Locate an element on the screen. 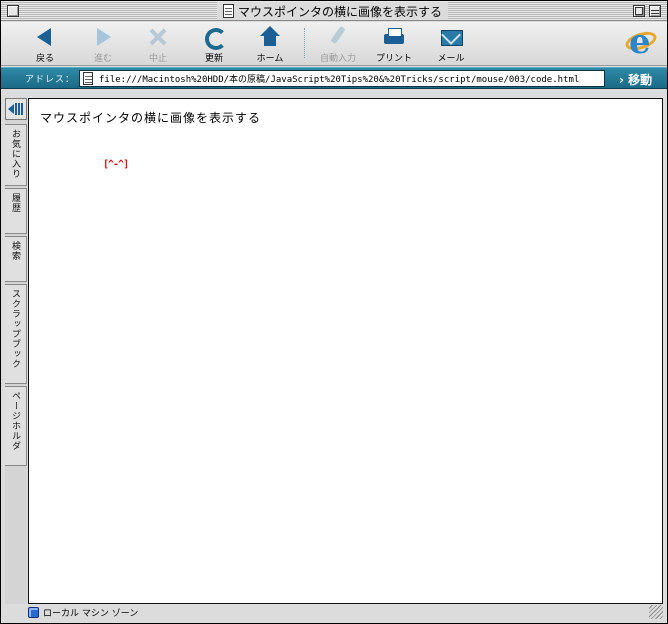 The image size is (668, 624). sidebar-toggle-icon is located at coordinates (16, 109).